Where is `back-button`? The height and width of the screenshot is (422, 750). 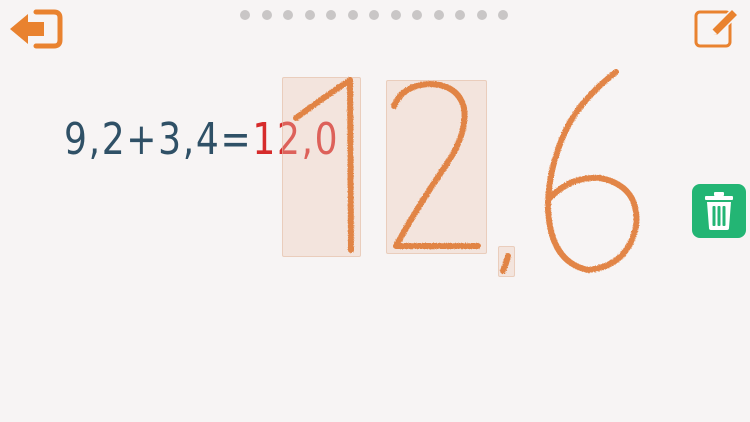
back-button is located at coordinates (35, 29).